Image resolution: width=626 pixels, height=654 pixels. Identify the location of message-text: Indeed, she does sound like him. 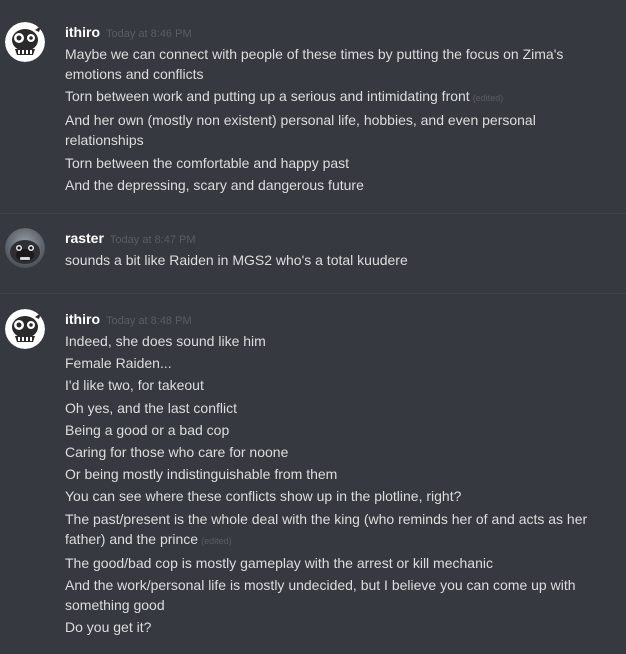
(165, 341).